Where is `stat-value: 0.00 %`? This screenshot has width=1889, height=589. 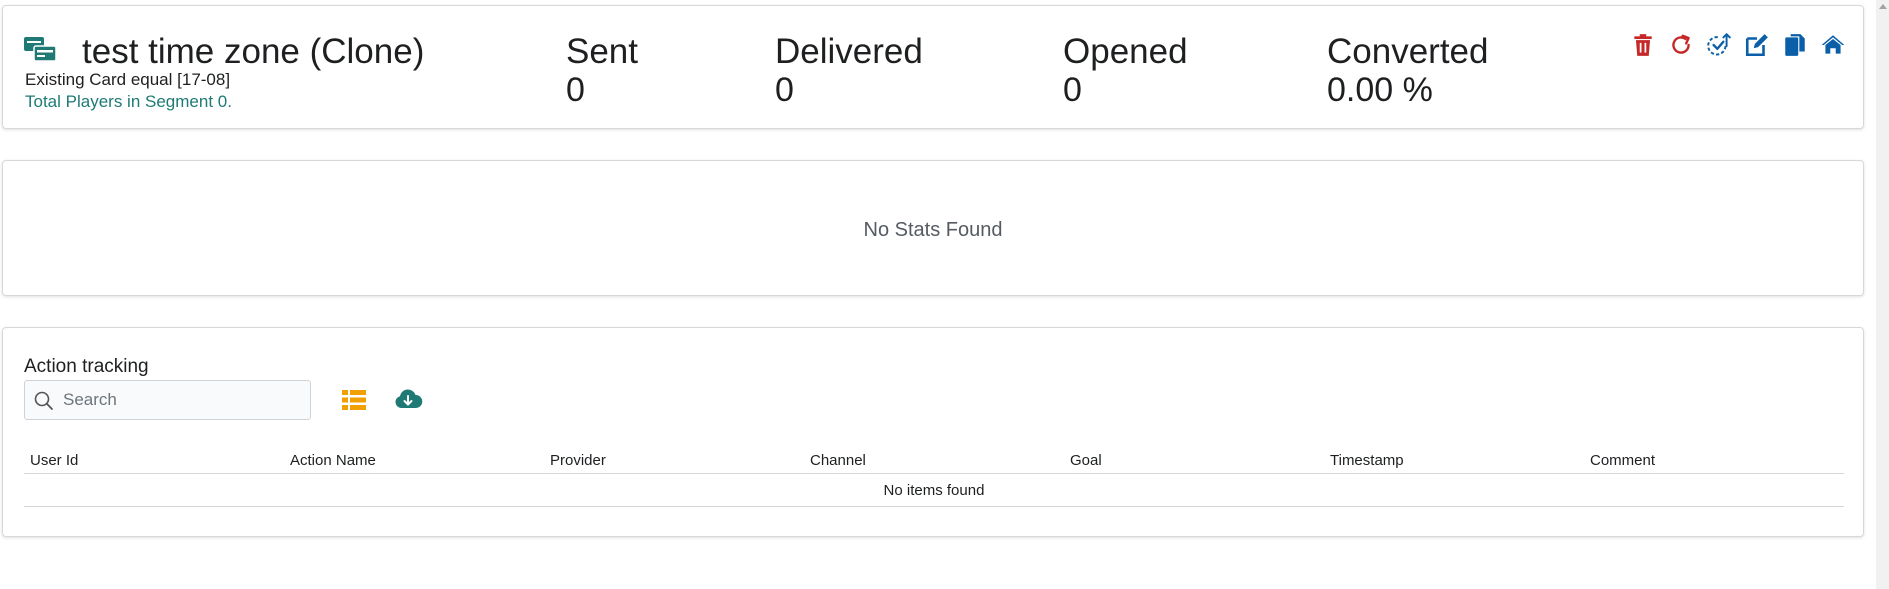 stat-value: 0.00 % is located at coordinates (1380, 90).